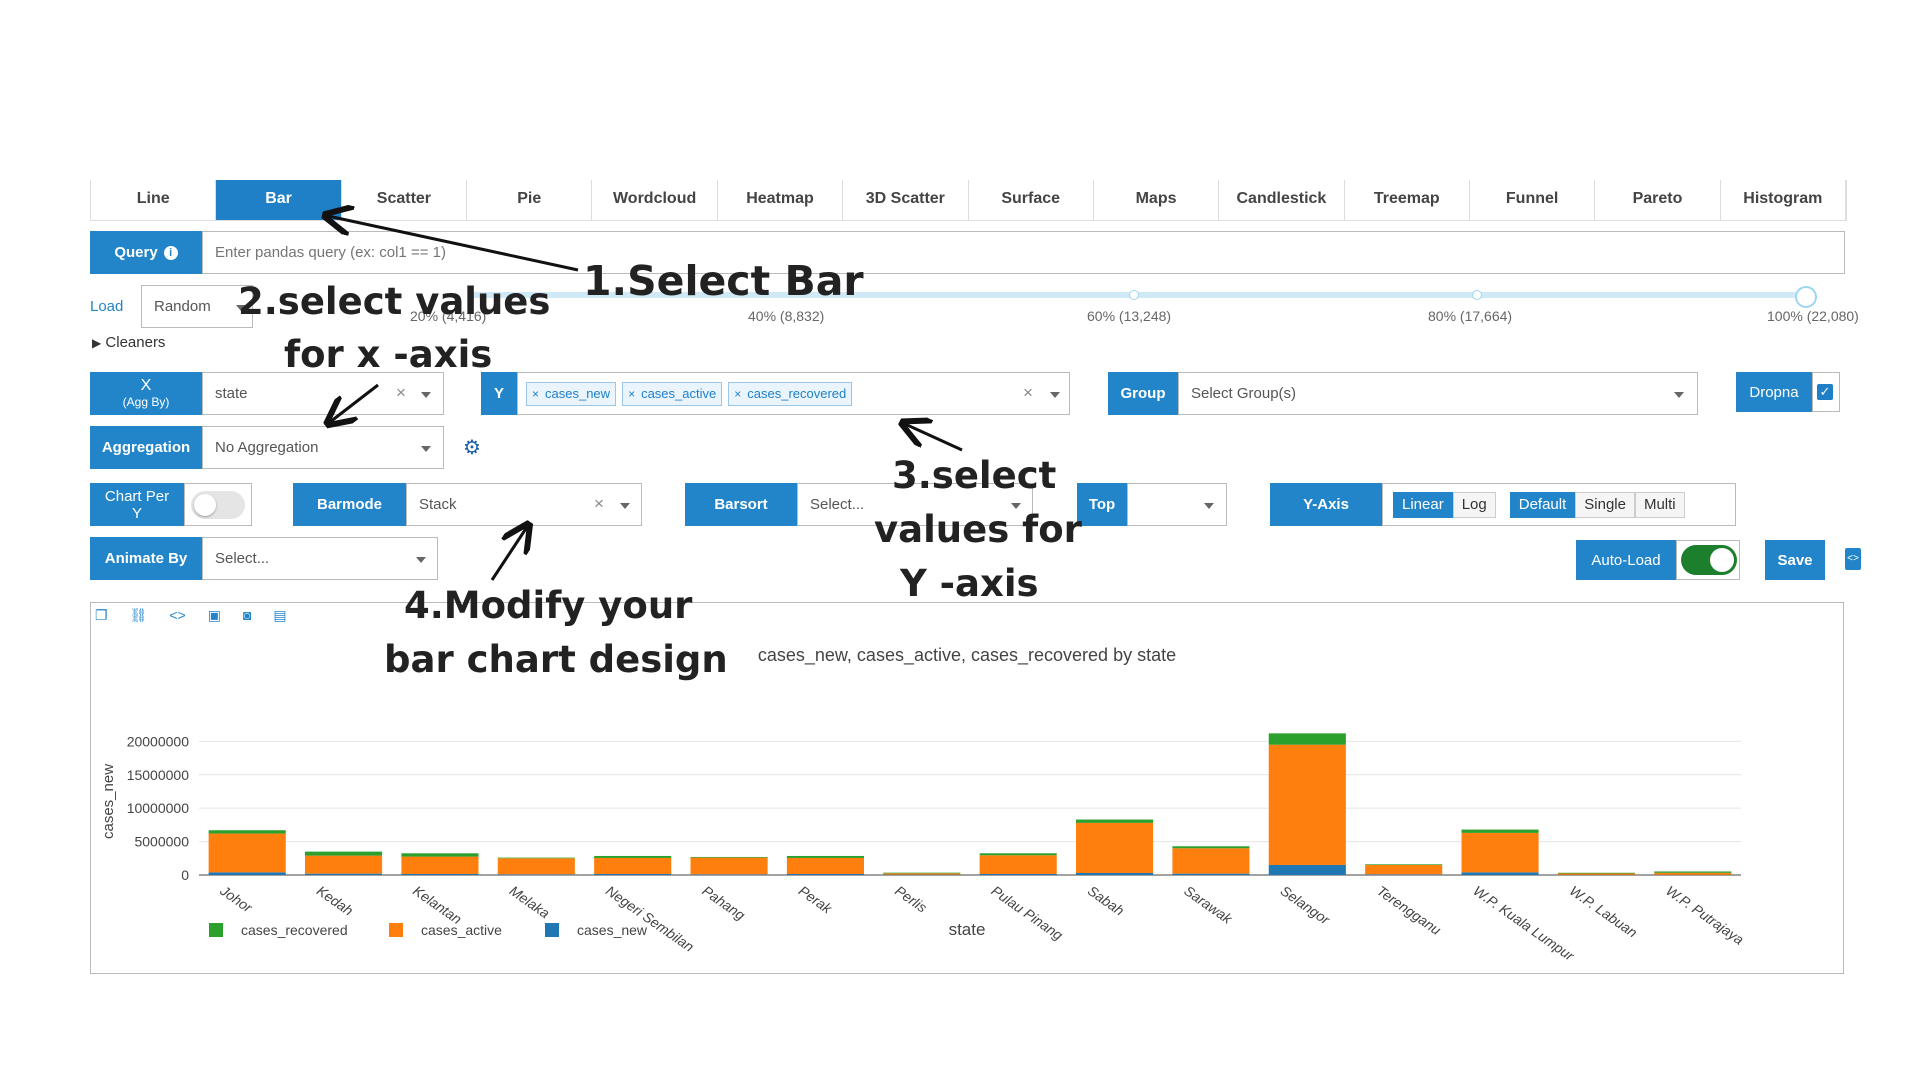  I want to click on slider-handle, so click(1806, 297).